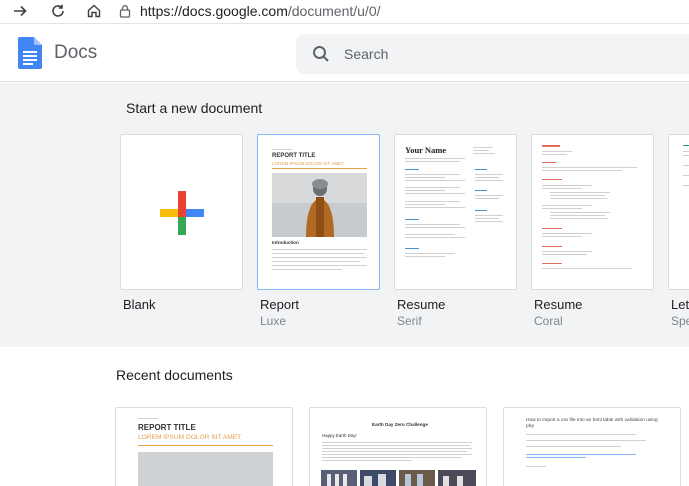 Image resolution: width=689 pixels, height=486 pixels. I want to click on template-resume-serif-card: Your Name, so click(455, 212).